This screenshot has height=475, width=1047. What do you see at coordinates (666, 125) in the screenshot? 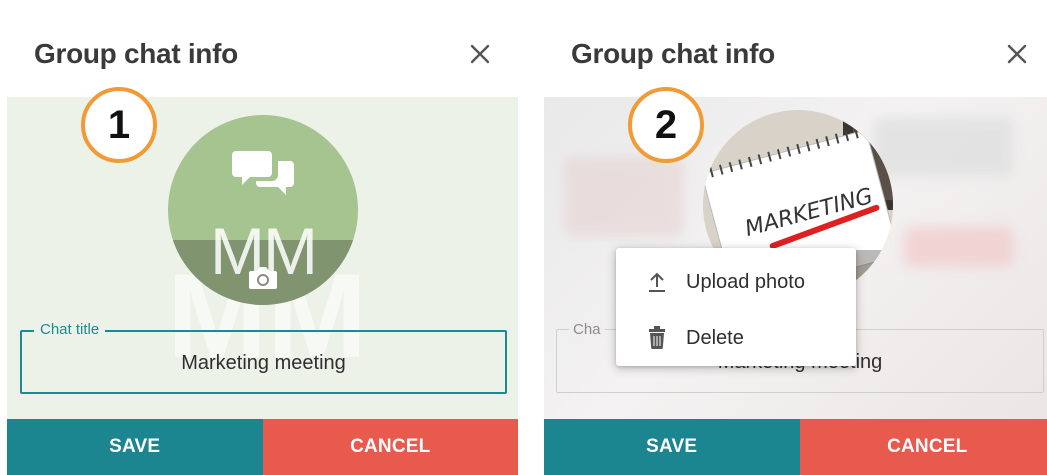
I see `step-badge: 2` at bounding box center [666, 125].